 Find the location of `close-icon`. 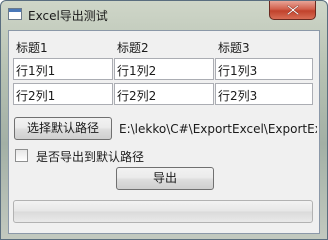

close-icon is located at coordinates (293, 10).